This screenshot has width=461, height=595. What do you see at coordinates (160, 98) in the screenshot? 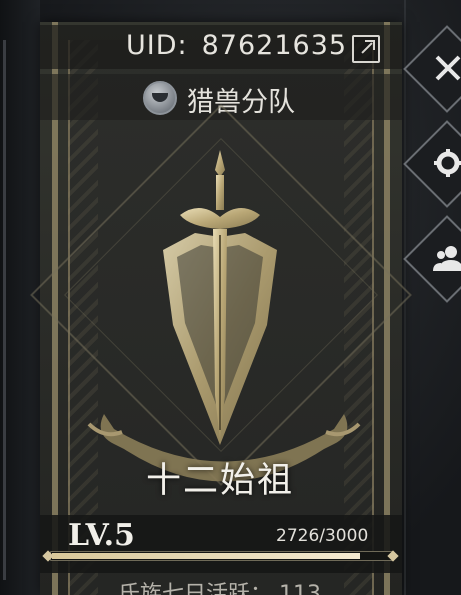
I see `squad-mask-icon` at bounding box center [160, 98].